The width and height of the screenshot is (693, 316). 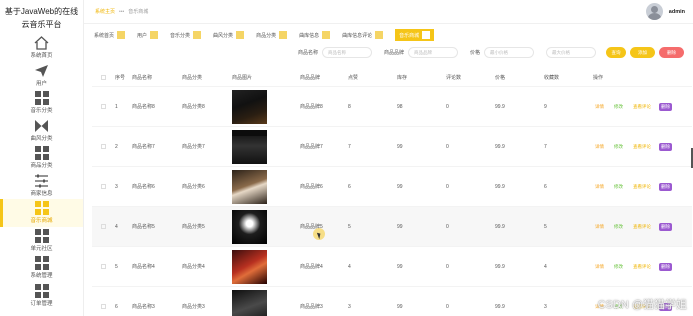 I want to click on select-all-checkbox, so click(x=103, y=77).